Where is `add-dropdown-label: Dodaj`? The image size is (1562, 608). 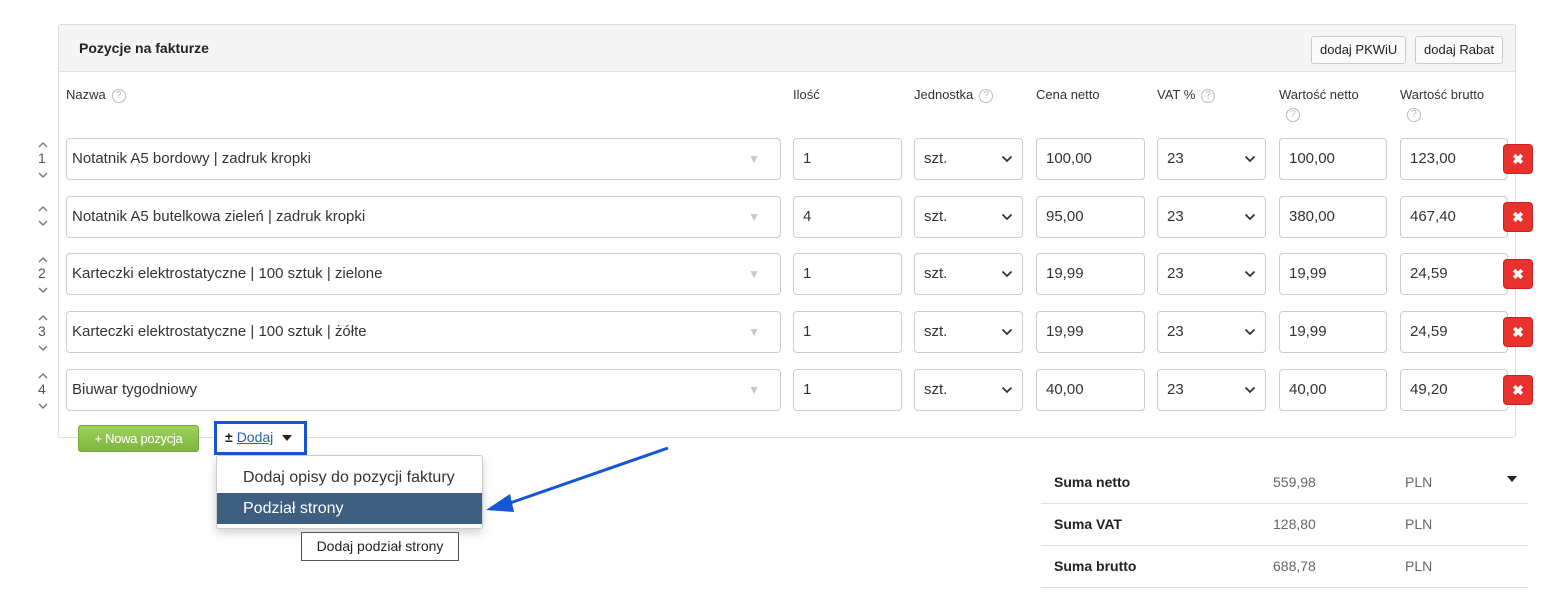 add-dropdown-label: Dodaj is located at coordinates (255, 437).